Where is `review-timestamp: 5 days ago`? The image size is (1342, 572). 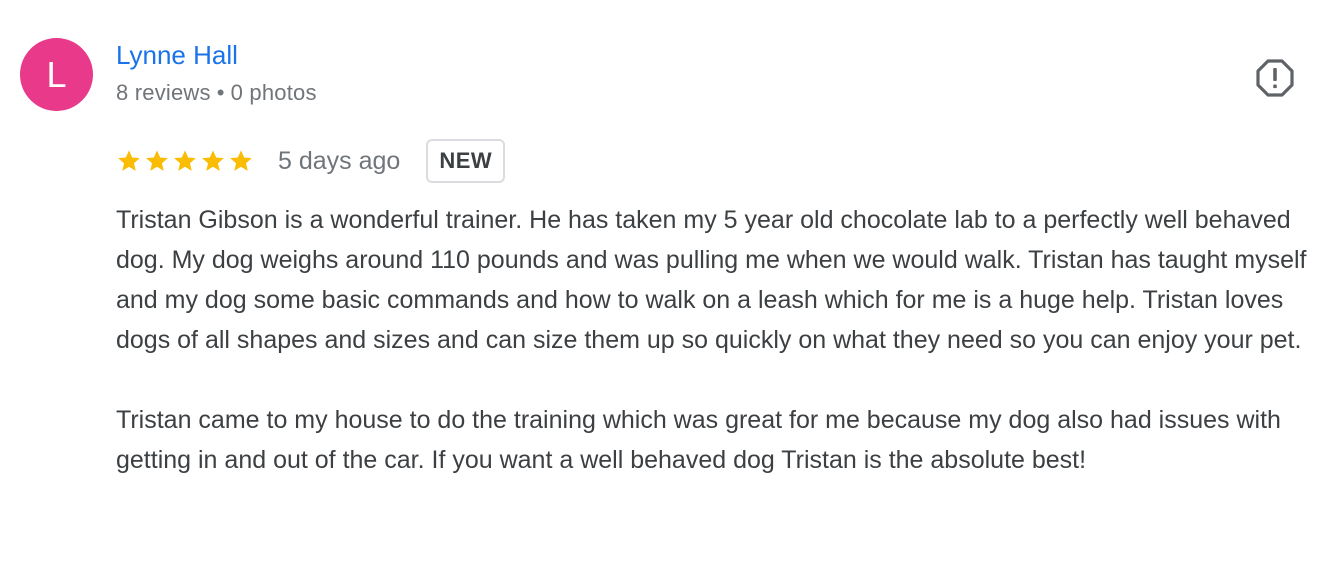 review-timestamp: 5 days ago is located at coordinates (339, 160).